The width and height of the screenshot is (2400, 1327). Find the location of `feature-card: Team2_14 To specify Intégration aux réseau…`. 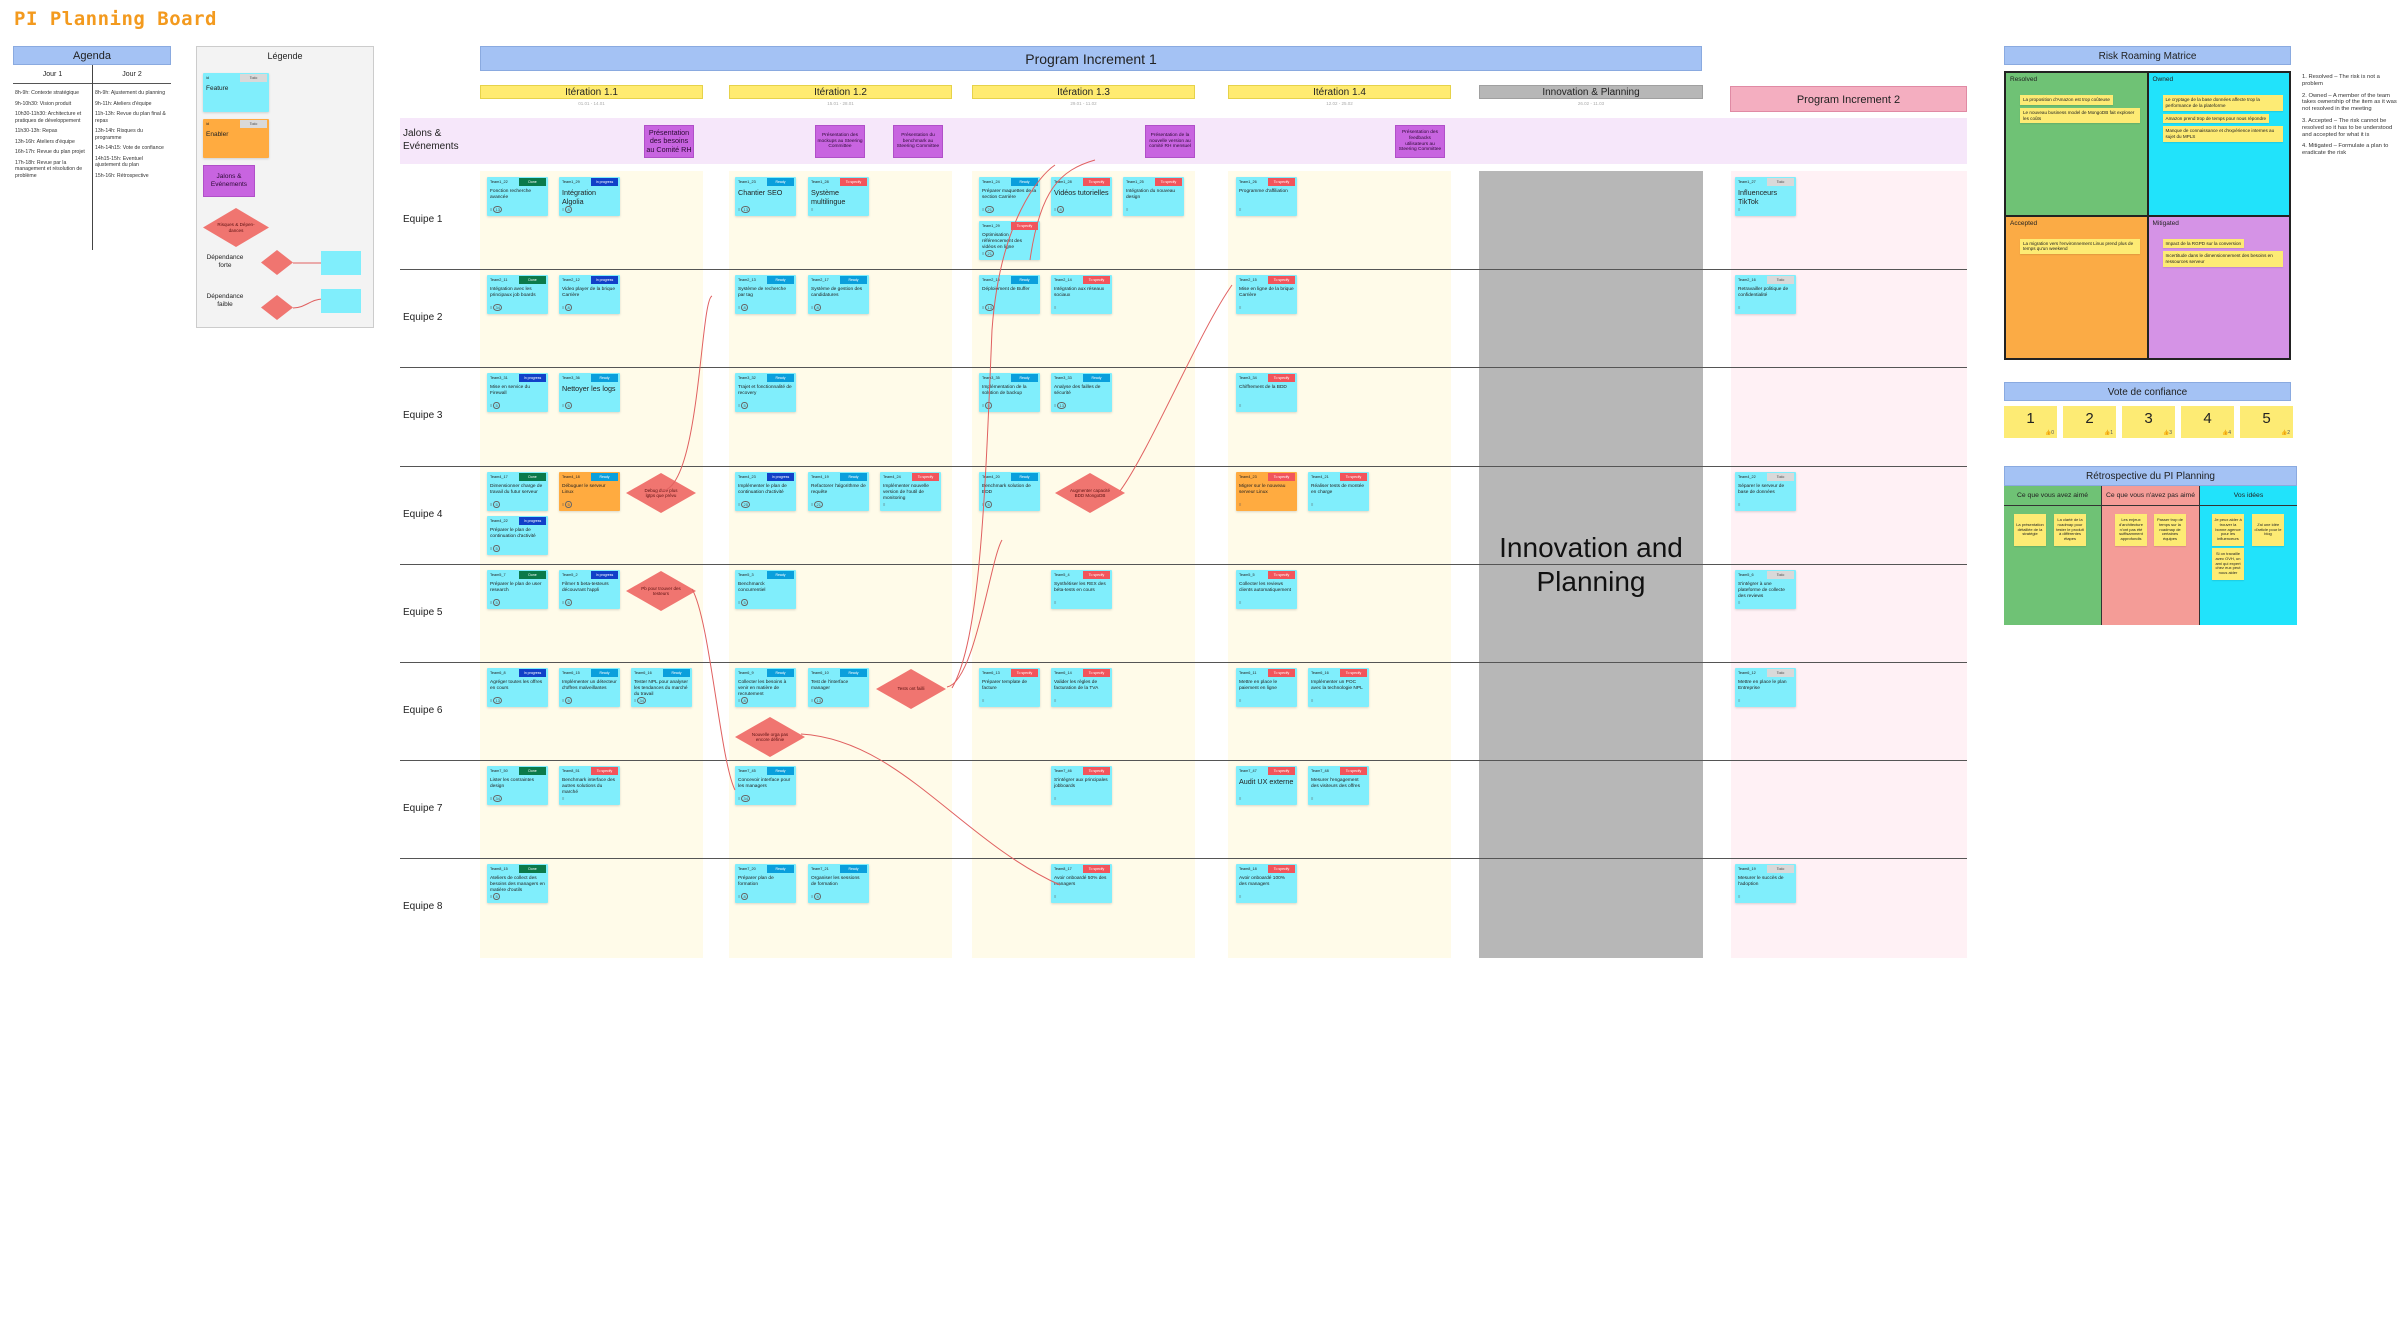

feature-card: Team2_14 To specify Intégration aux réseau… is located at coordinates (1081, 294).